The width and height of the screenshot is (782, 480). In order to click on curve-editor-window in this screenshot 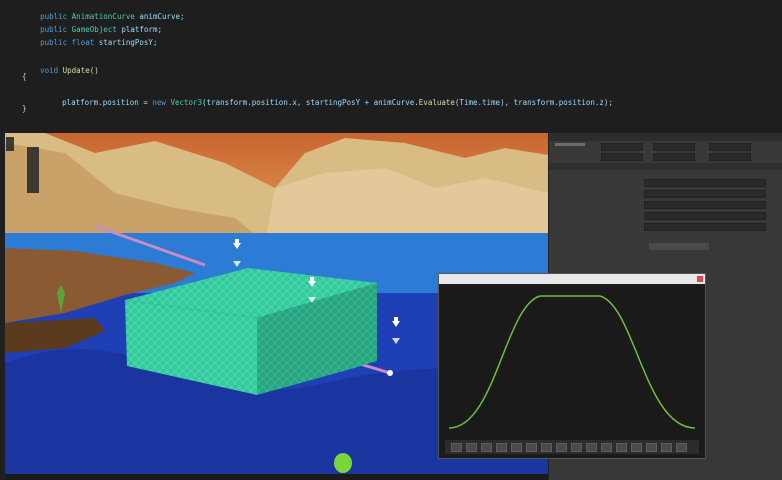, I will do `click(572, 366)`.